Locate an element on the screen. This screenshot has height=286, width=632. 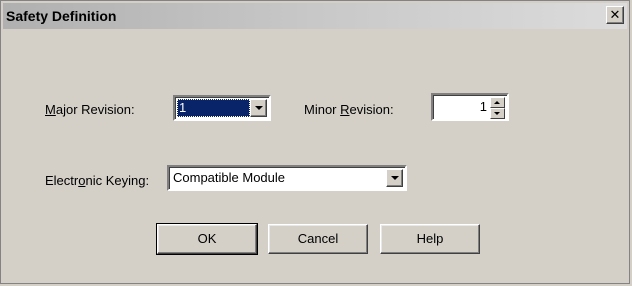
close-icon: ✕ is located at coordinates (615, 14).